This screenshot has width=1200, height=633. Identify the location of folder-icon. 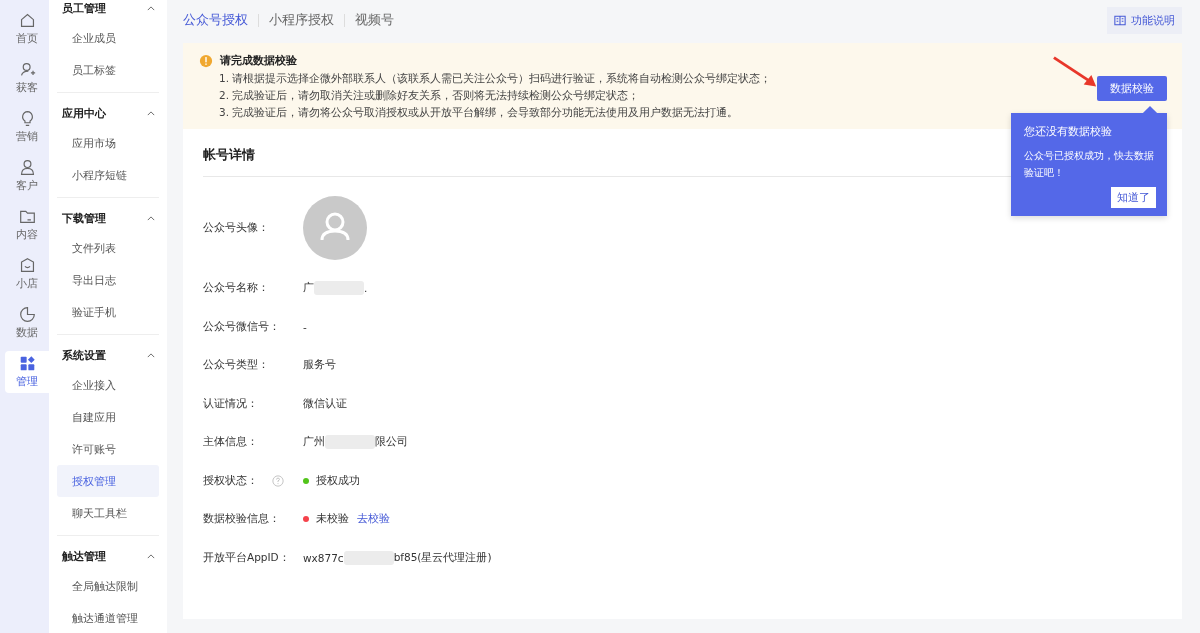
(27, 216).